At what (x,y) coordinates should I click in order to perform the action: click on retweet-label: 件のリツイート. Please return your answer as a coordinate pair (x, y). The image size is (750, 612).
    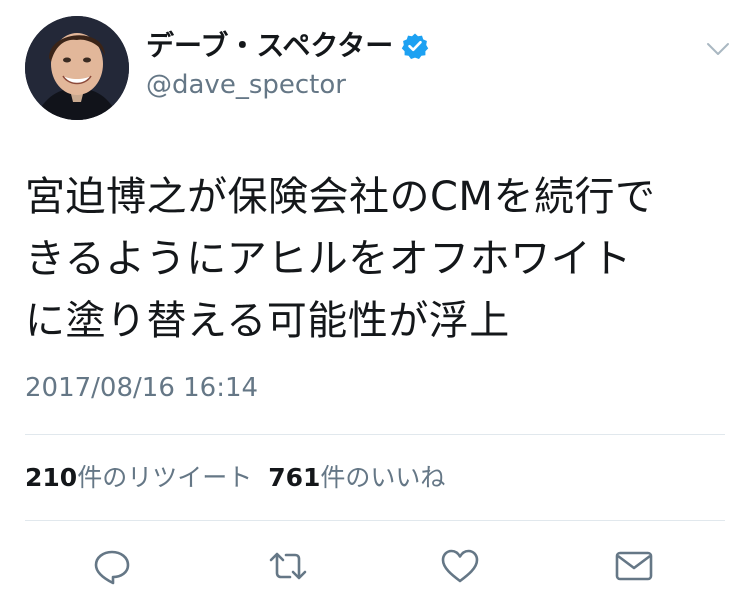
    Looking at the image, I should click on (165, 477).